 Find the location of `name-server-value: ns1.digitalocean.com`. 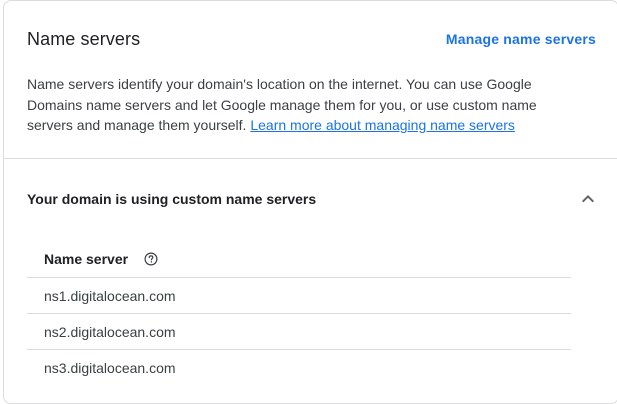

name-server-value: ns1.digitalocean.com is located at coordinates (110, 295).